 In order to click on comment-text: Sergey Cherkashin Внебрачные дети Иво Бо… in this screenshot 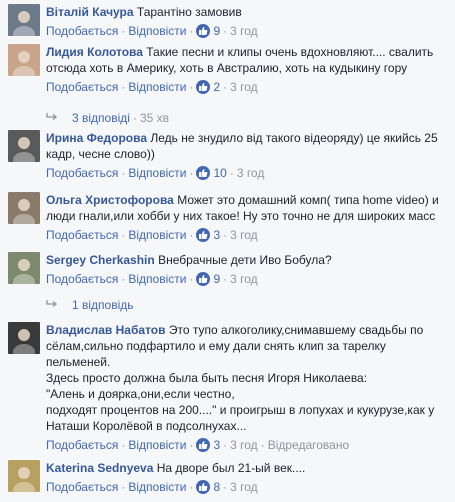, I will do `click(246, 260)`.